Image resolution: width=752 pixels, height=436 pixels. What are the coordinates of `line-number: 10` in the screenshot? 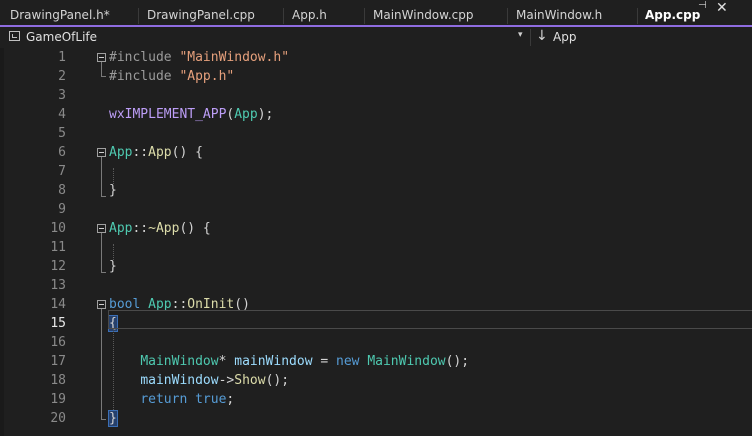 It's located at (58, 228).